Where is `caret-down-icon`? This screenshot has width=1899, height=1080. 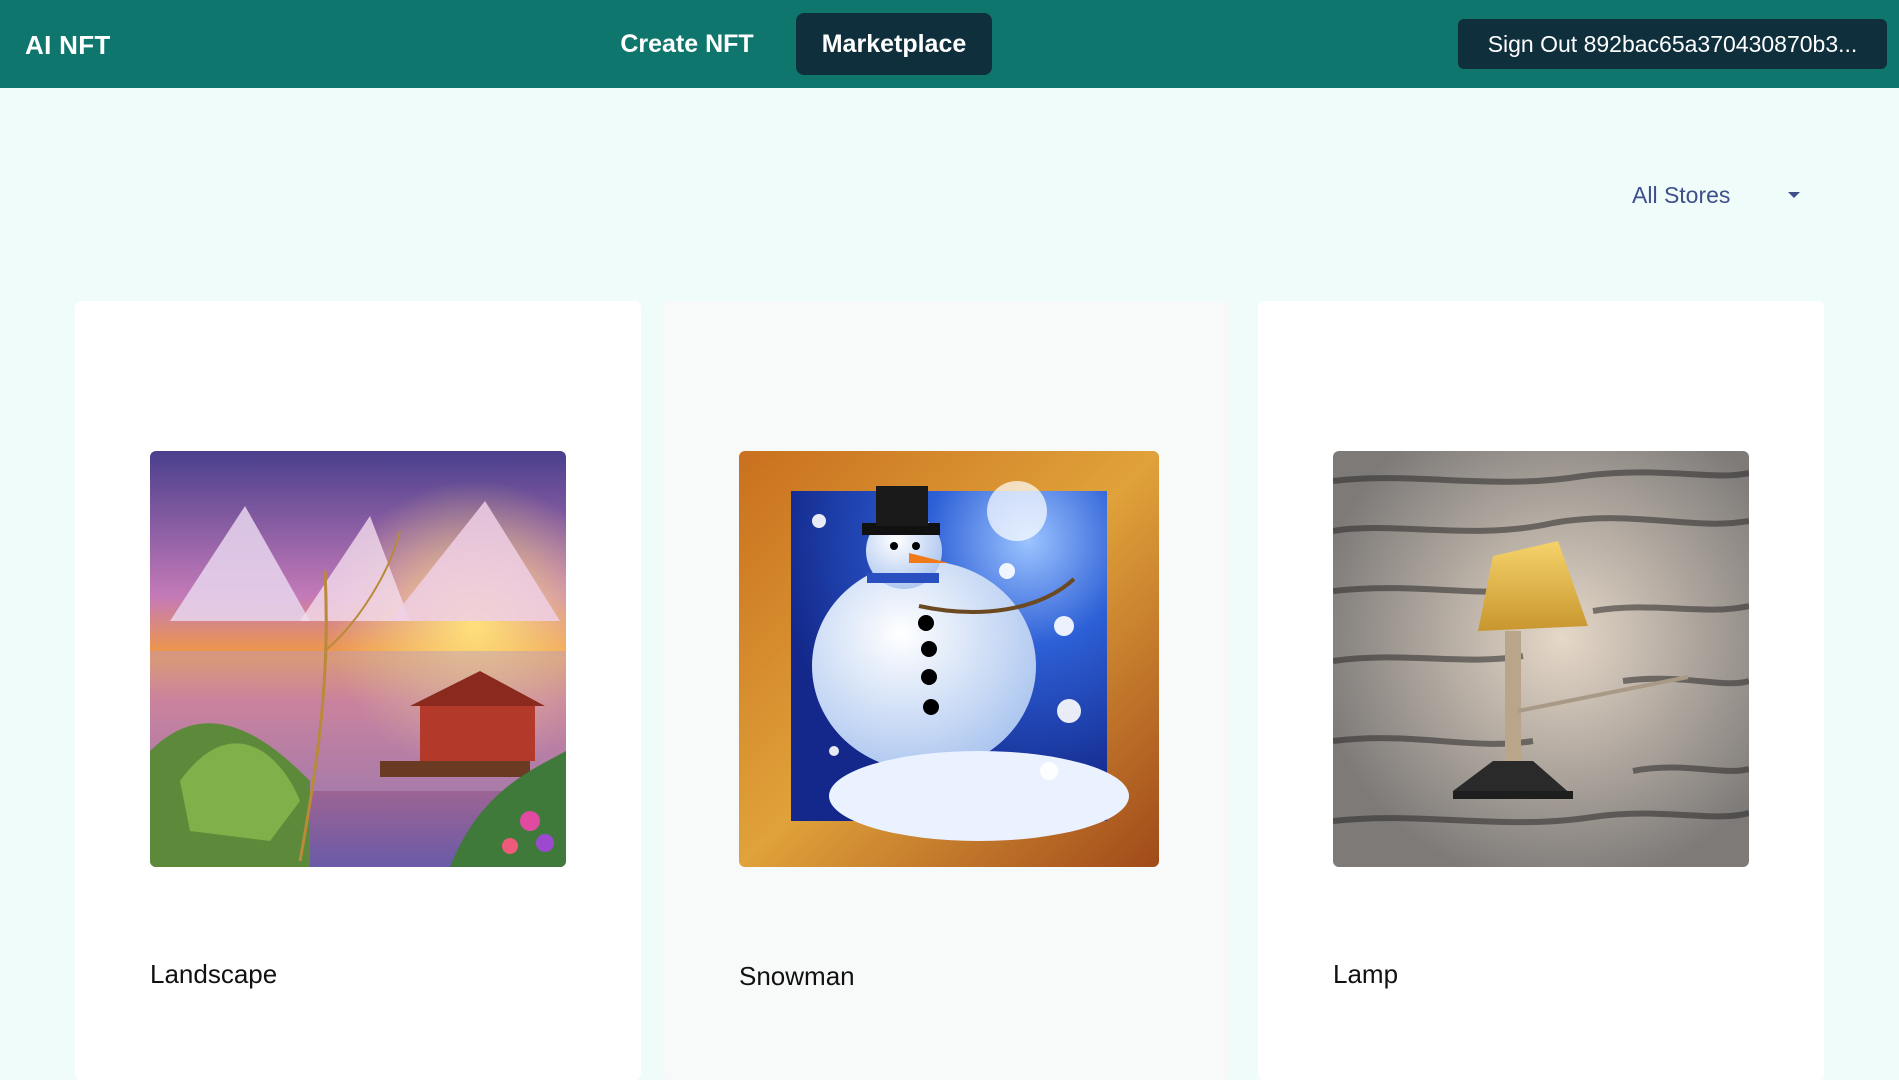
caret-down-icon is located at coordinates (1794, 195).